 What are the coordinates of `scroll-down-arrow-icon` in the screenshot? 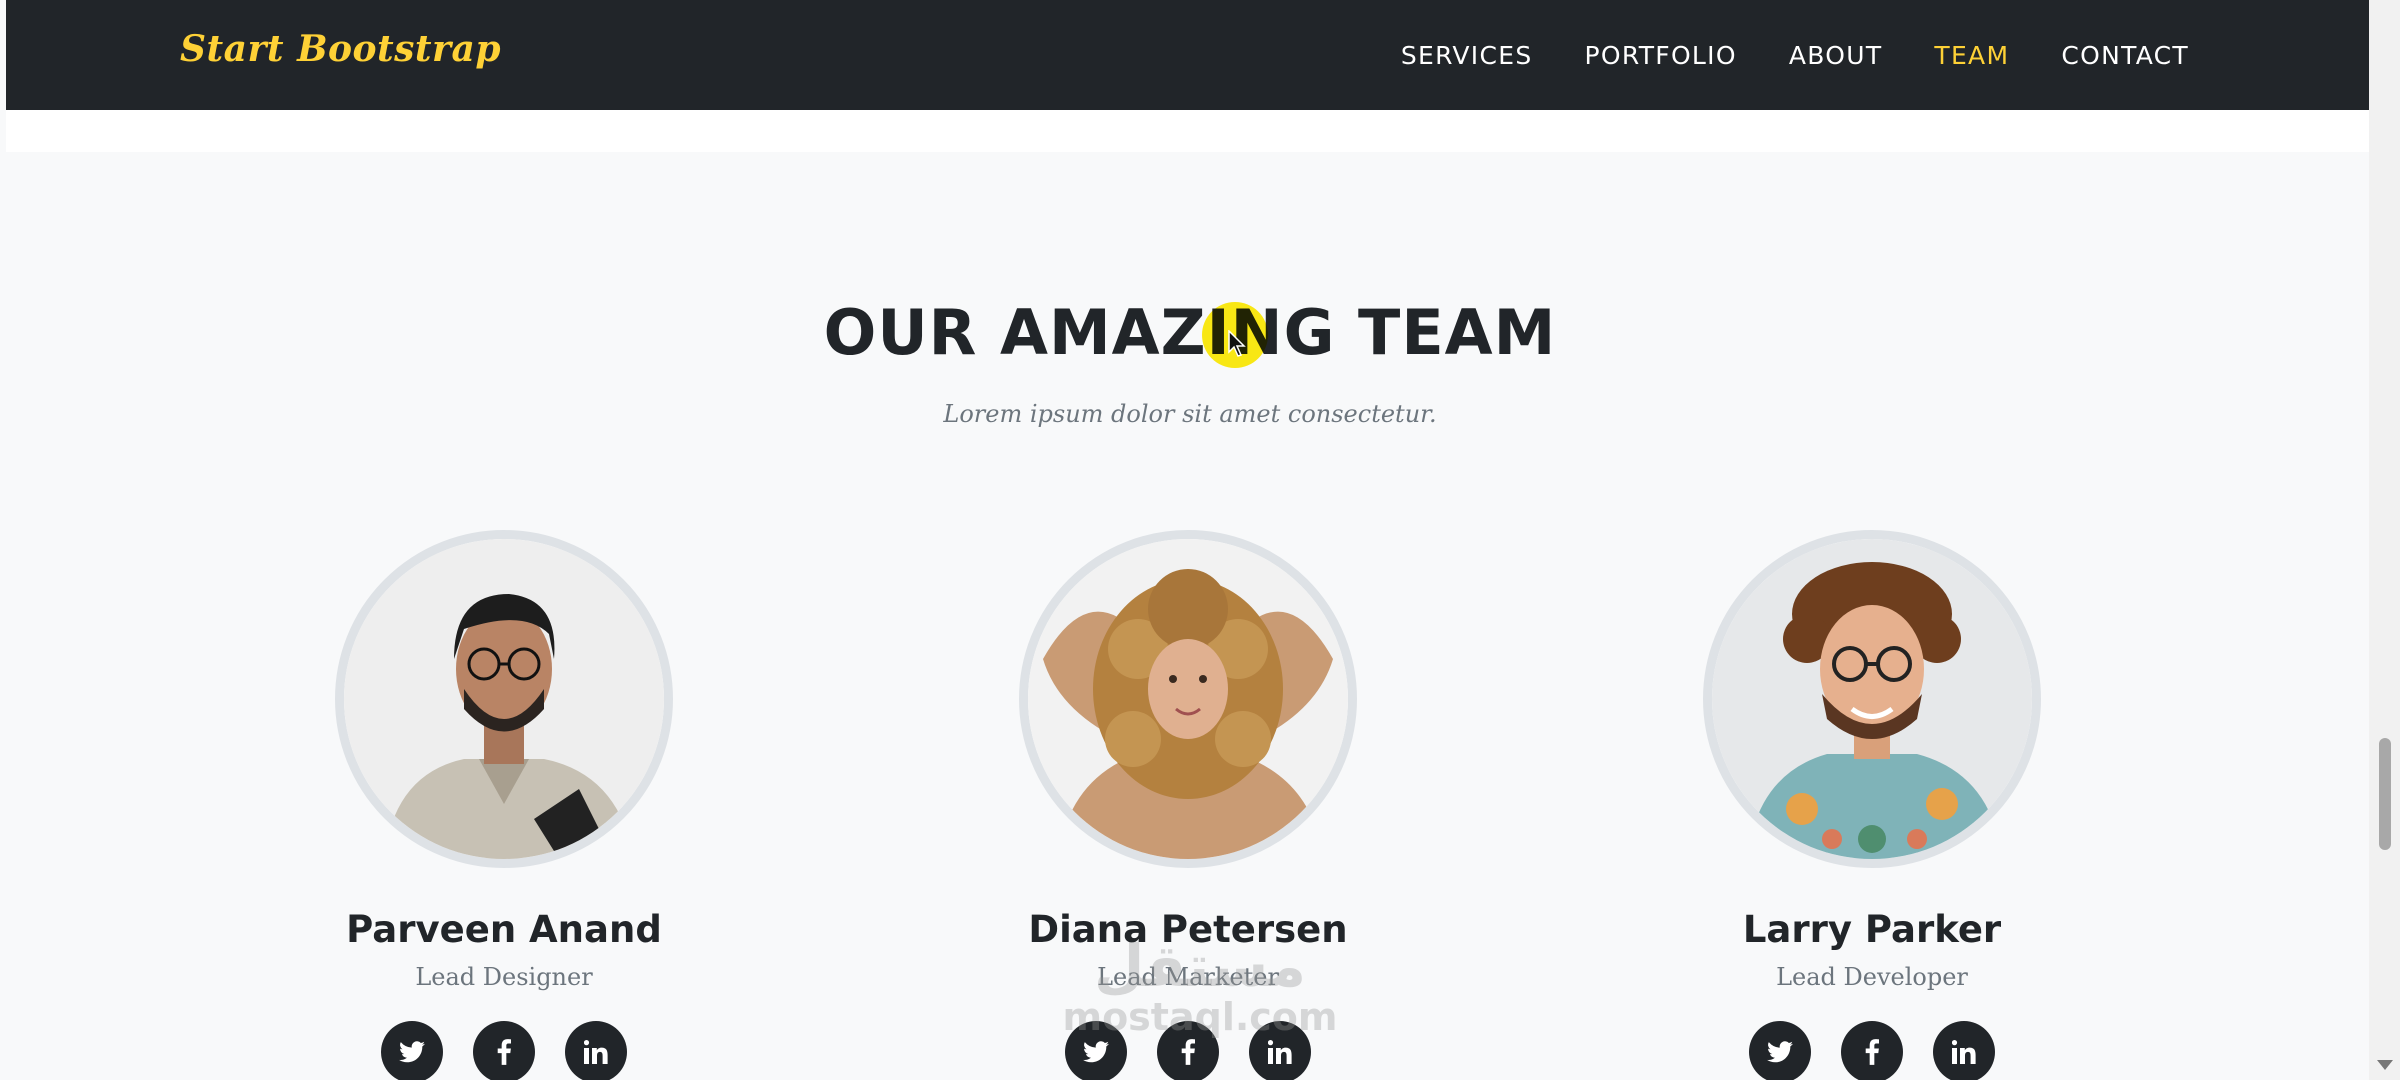 It's located at (2385, 1065).